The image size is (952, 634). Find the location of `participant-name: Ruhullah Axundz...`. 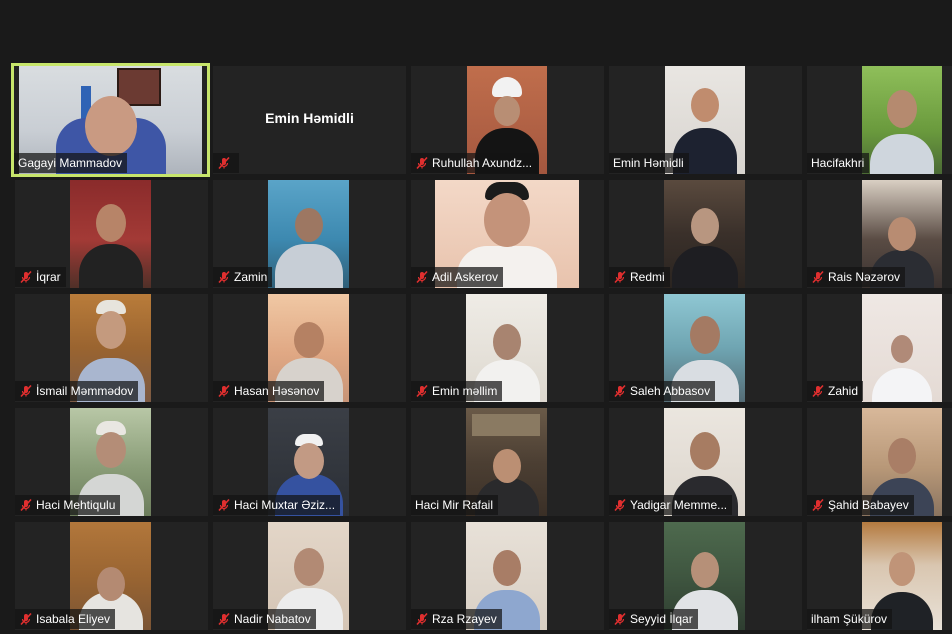

participant-name: Ruhullah Axundz... is located at coordinates (482, 163).